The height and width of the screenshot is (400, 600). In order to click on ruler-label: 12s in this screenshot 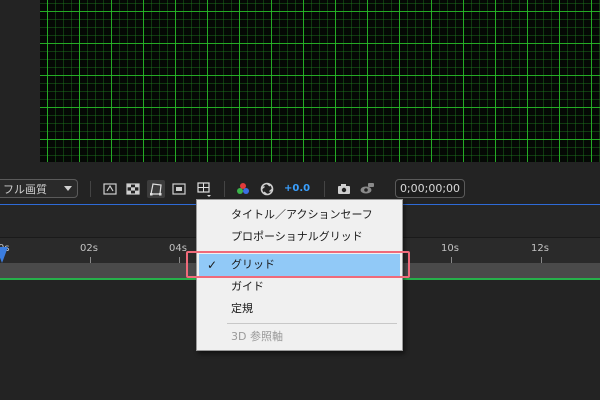, I will do `click(540, 248)`.